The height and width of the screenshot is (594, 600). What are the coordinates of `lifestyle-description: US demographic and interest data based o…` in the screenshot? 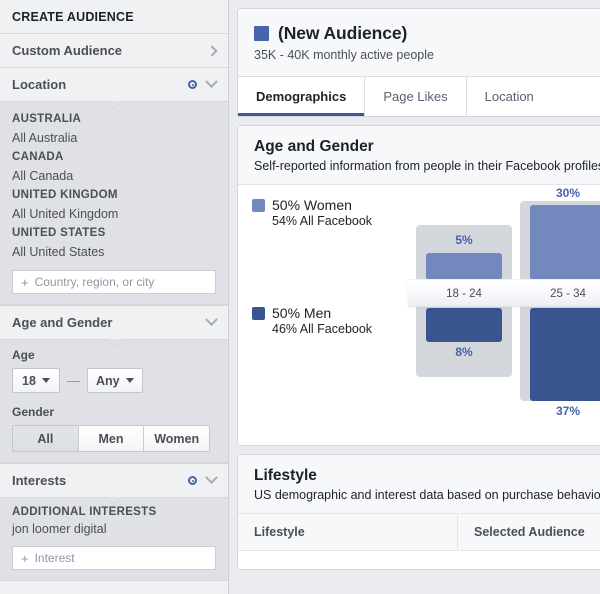 It's located at (427, 495).